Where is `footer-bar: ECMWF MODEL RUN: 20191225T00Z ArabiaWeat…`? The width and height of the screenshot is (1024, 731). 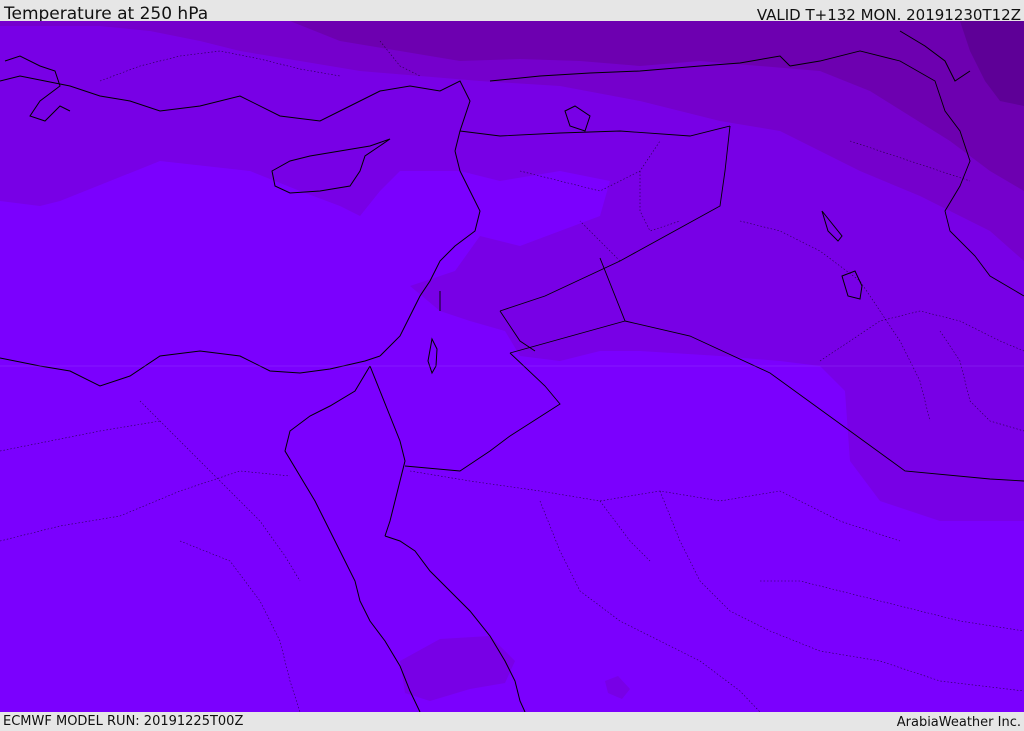
footer-bar: ECMWF MODEL RUN: 20191225T00Z ArabiaWeat… is located at coordinates (512, 721).